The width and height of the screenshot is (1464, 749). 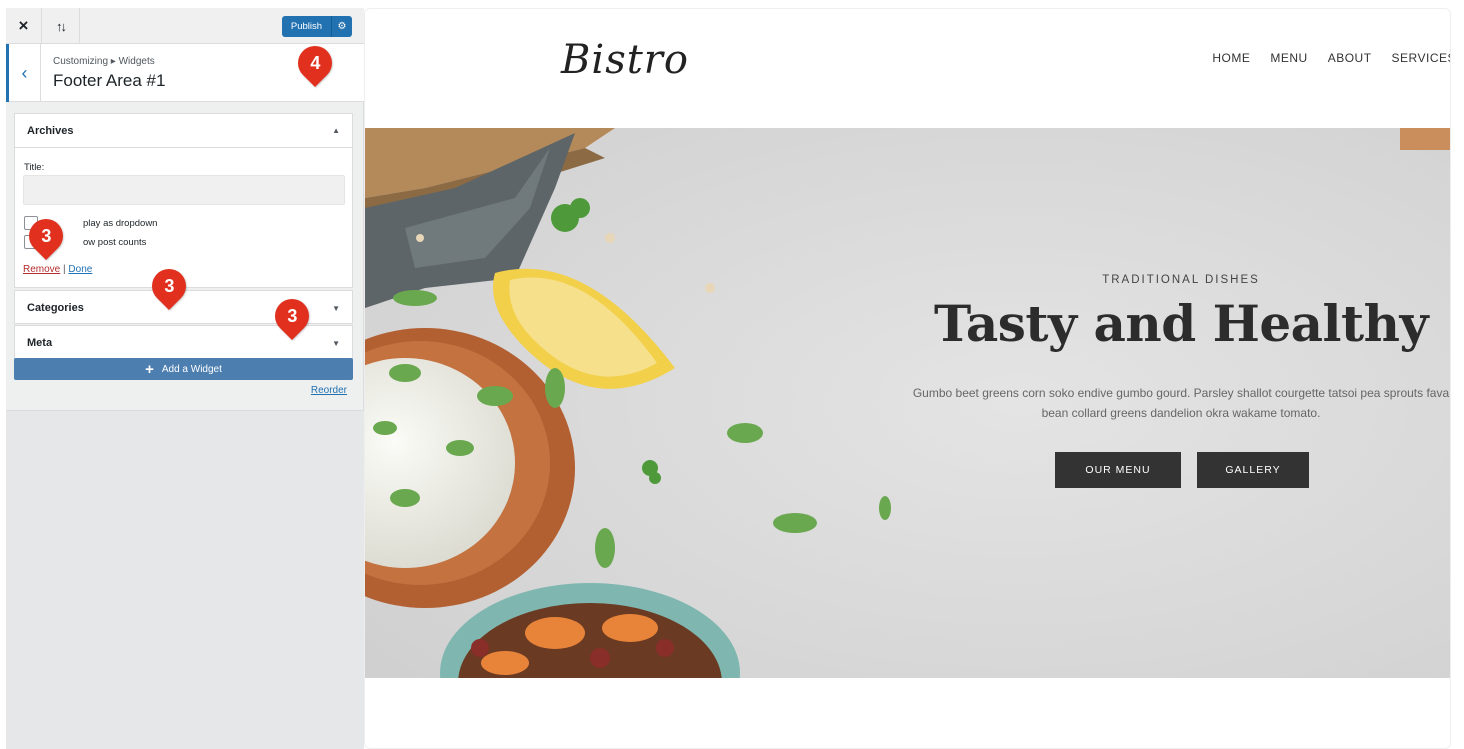 I want to click on main-nav: HOME MENU ABOUT SERVICES, so click(x=1331, y=58).